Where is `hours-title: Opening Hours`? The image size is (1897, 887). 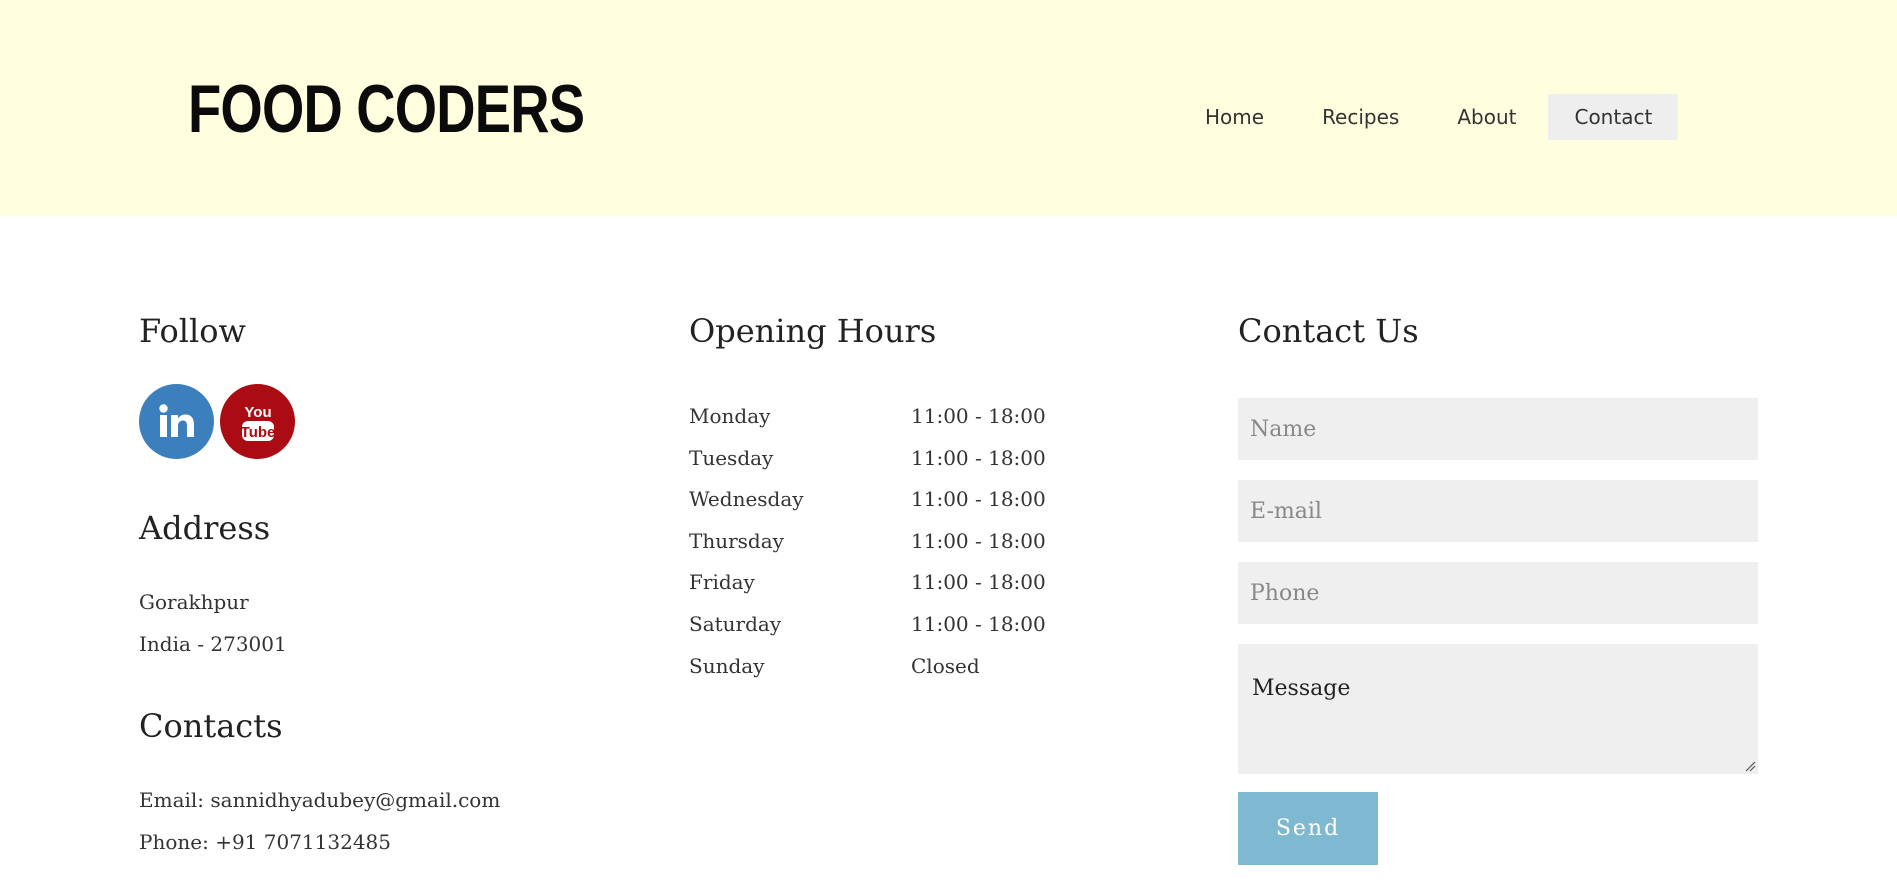 hours-title: Opening Hours is located at coordinates (813, 331).